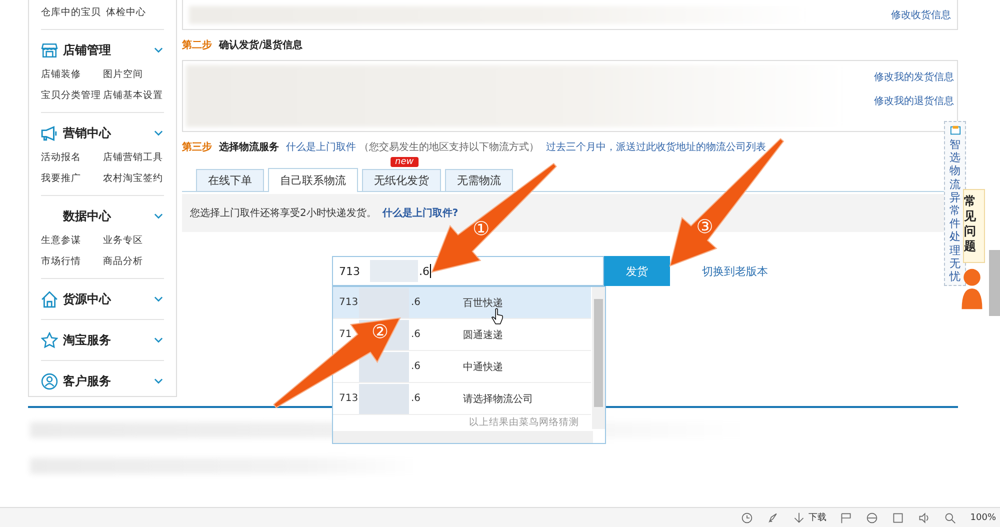 Image resolution: width=1000 pixels, height=527 pixels. I want to click on help-link: 什么是上门取件, so click(321, 147).